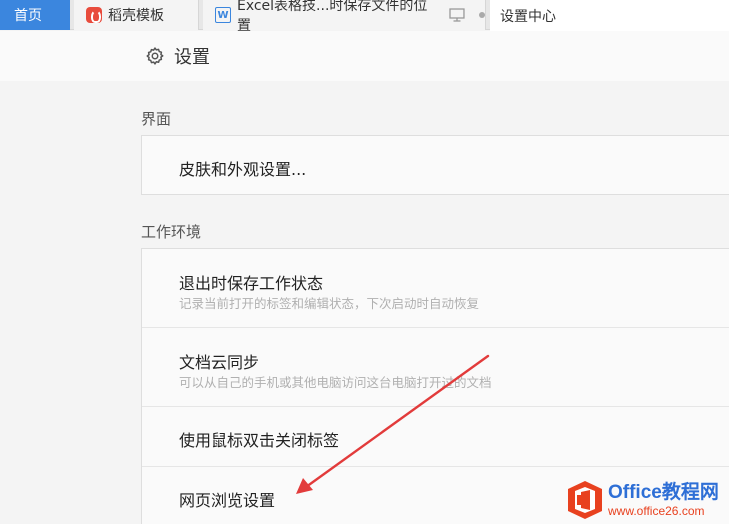  What do you see at coordinates (435, 288) in the screenshot?
I see `setting-save-work-state: 退出时保存工作状态 记录当前打开的标签和编辑状态，下次启动时自动恢复` at bounding box center [435, 288].